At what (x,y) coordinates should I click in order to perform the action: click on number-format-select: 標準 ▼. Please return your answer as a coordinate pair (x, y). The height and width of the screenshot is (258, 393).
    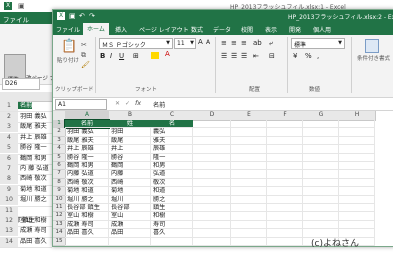
    Looking at the image, I should click on (318, 43).